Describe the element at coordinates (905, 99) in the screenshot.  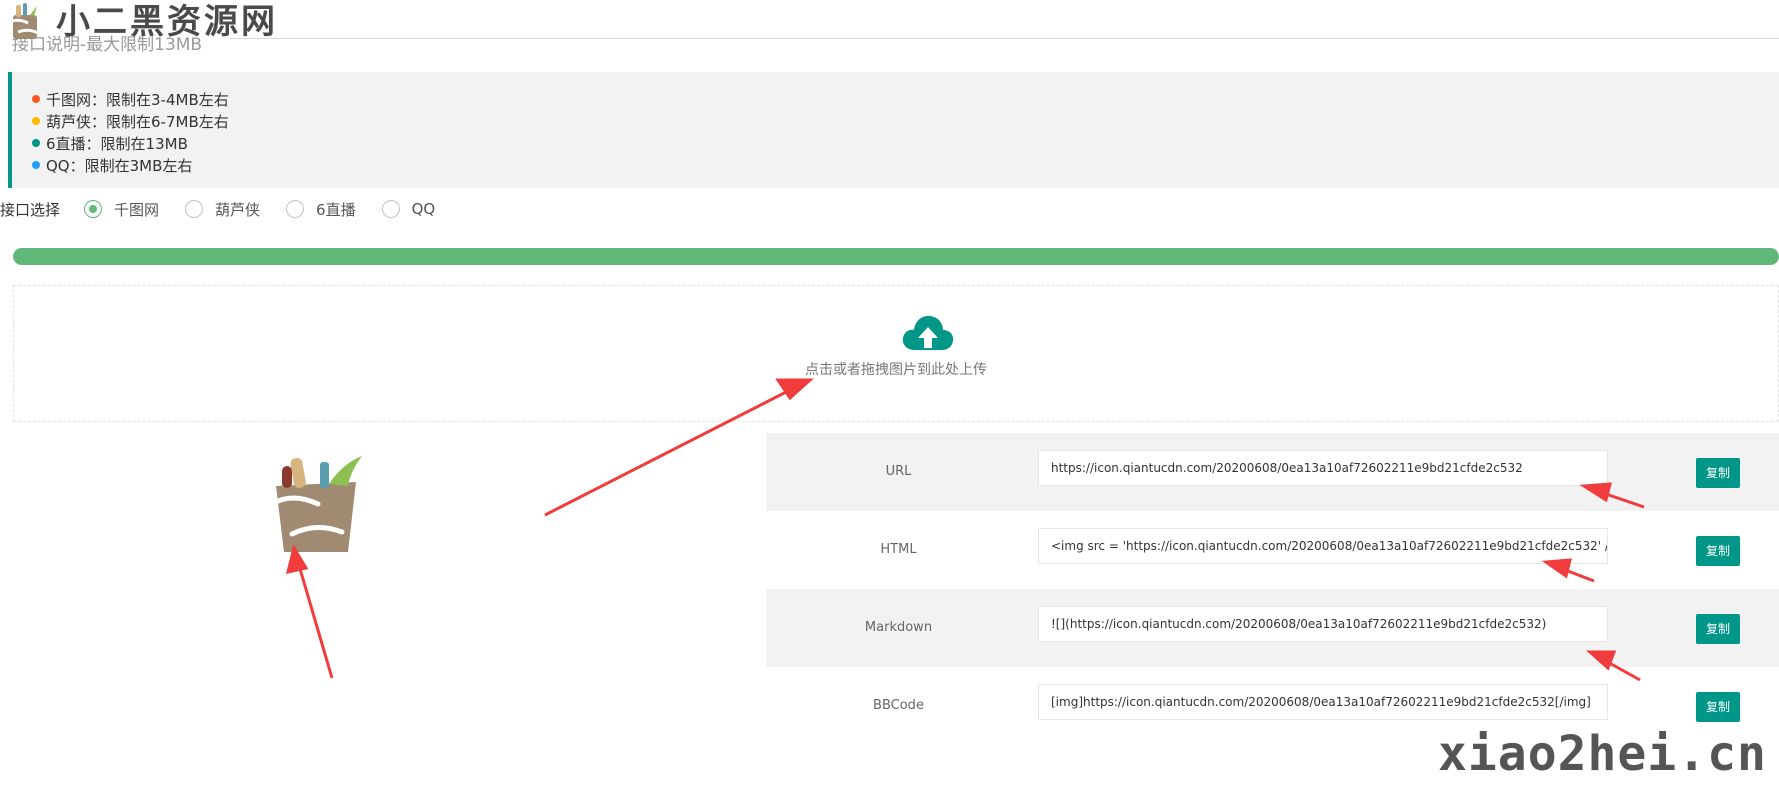
I see `notice-item: 千图网：限制在3-4MB左右` at that location.